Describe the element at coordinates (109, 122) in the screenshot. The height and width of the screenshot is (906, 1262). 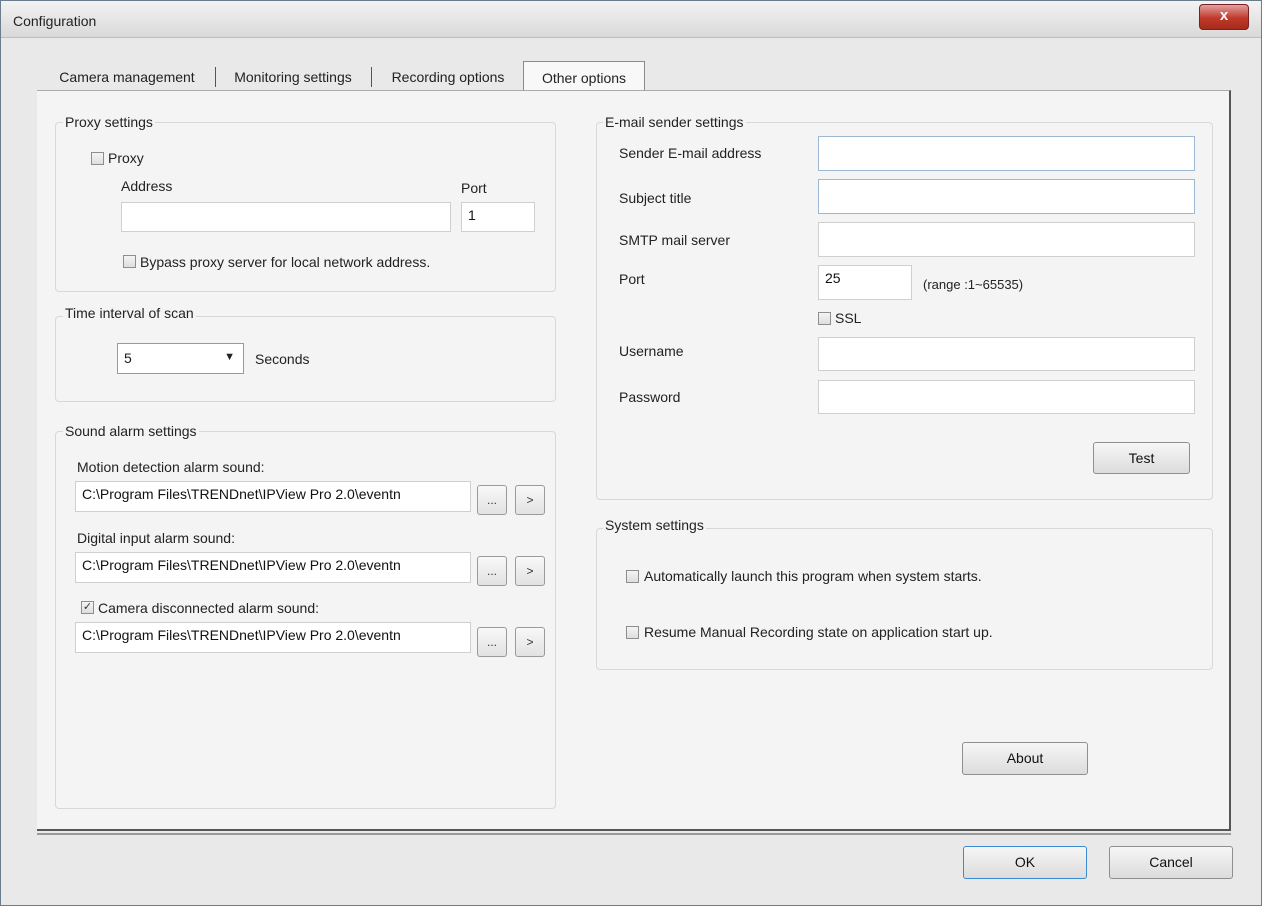
I see `proxy-settings-label: Proxy settings` at that location.